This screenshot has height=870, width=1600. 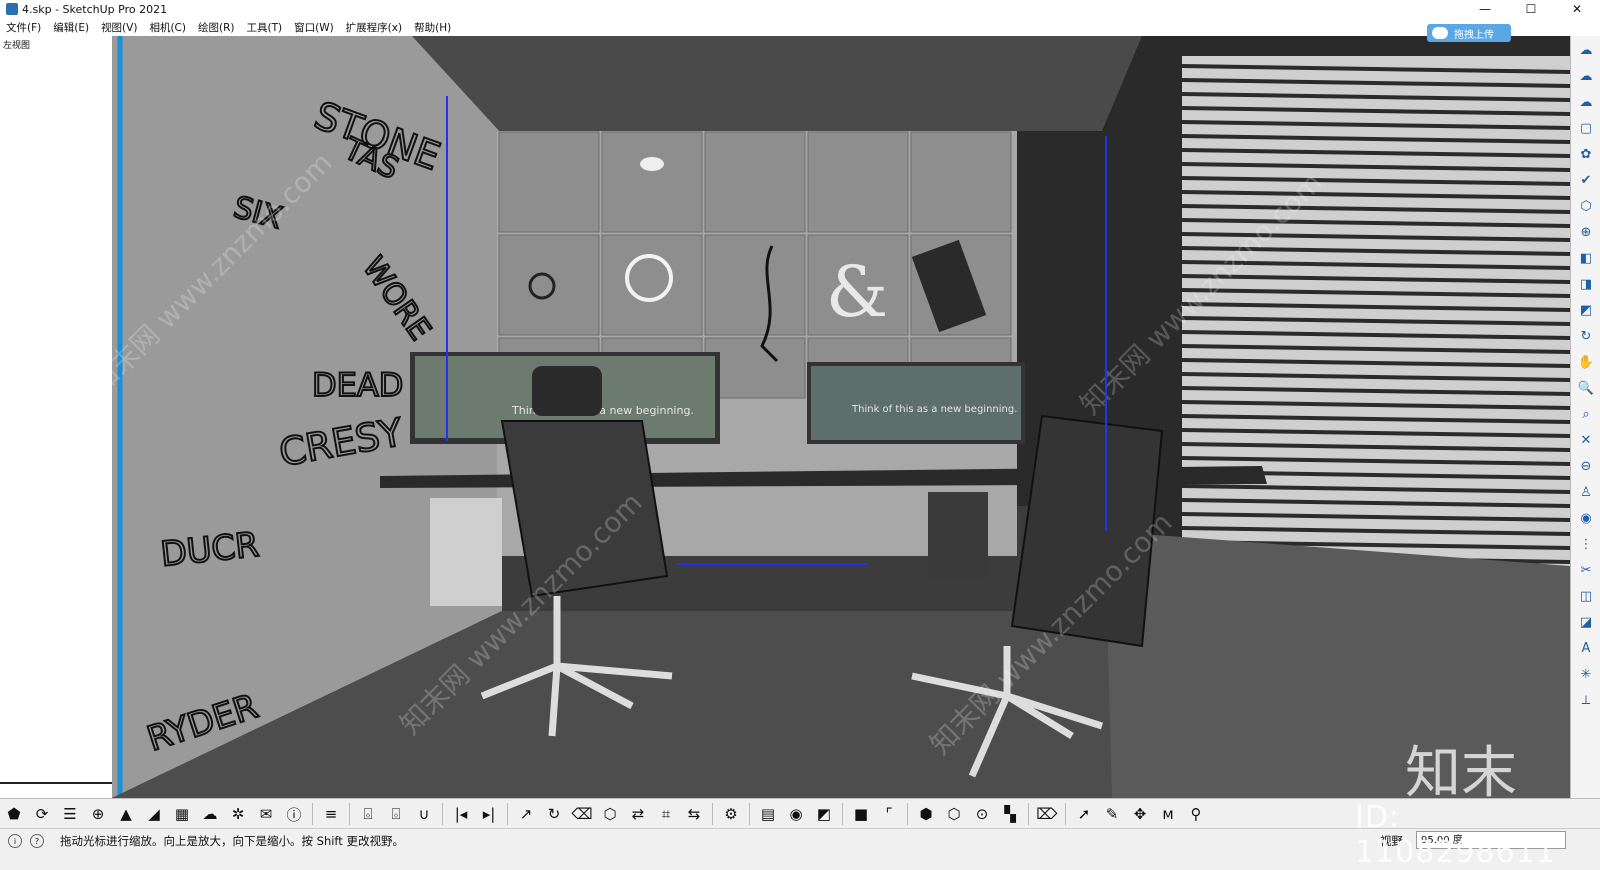 I want to click on minimize-button: —, so click(x=1485, y=9).